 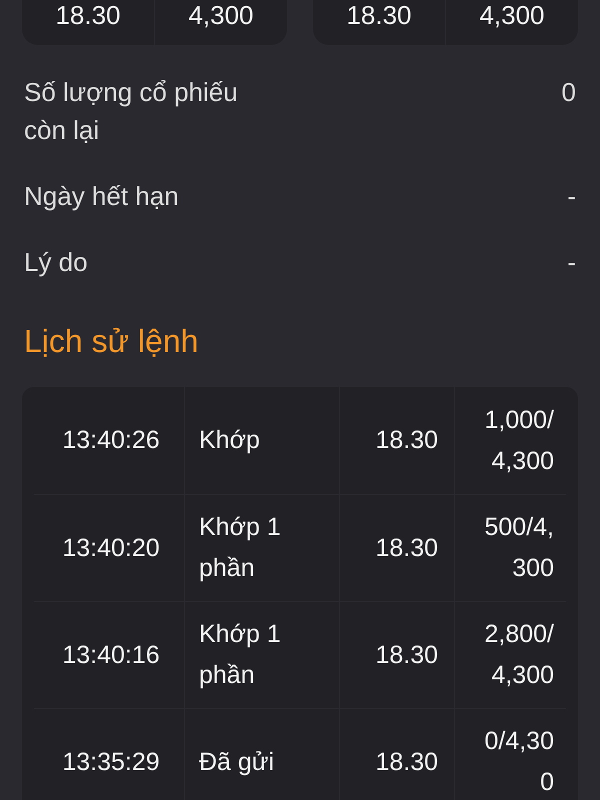 I want to click on section-heading: Lịch sử lệnh, so click(x=112, y=341).